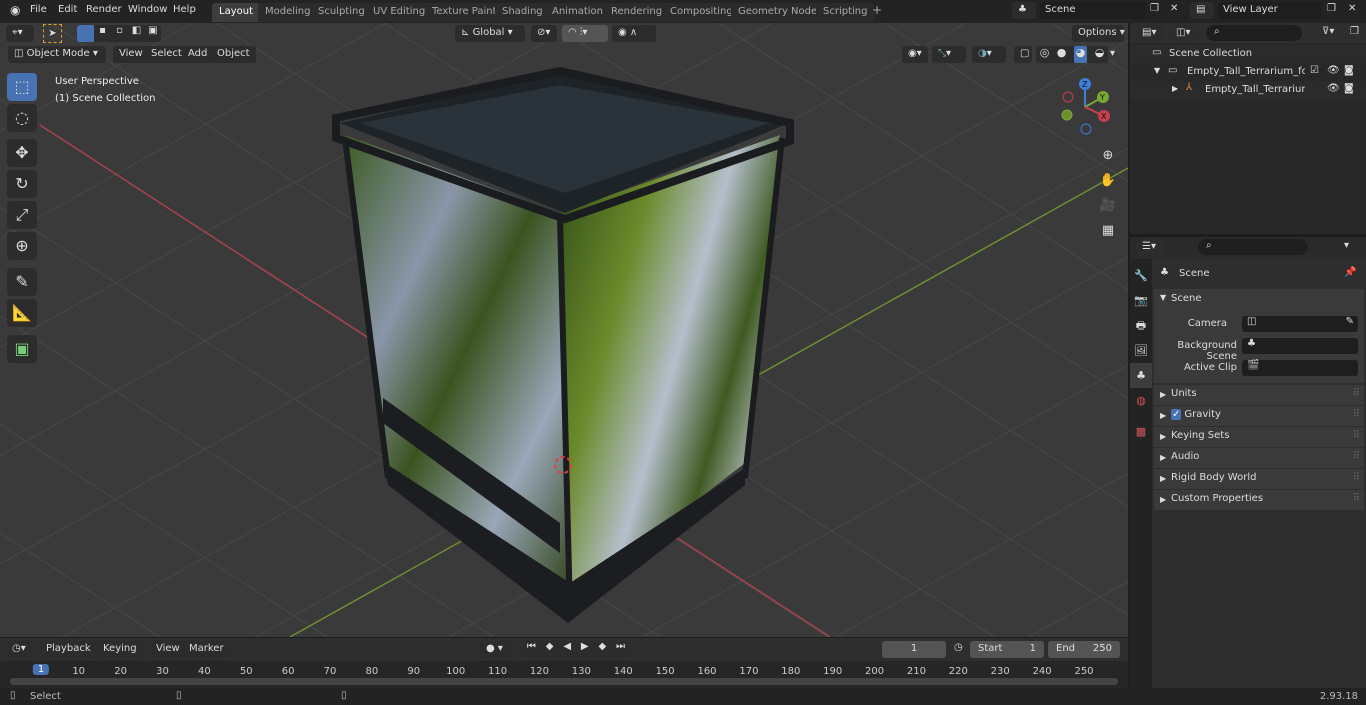 This screenshot has height=705, width=1366. Describe the element at coordinates (637, 12) in the screenshot. I see `tab-rendering: Rendering` at that location.